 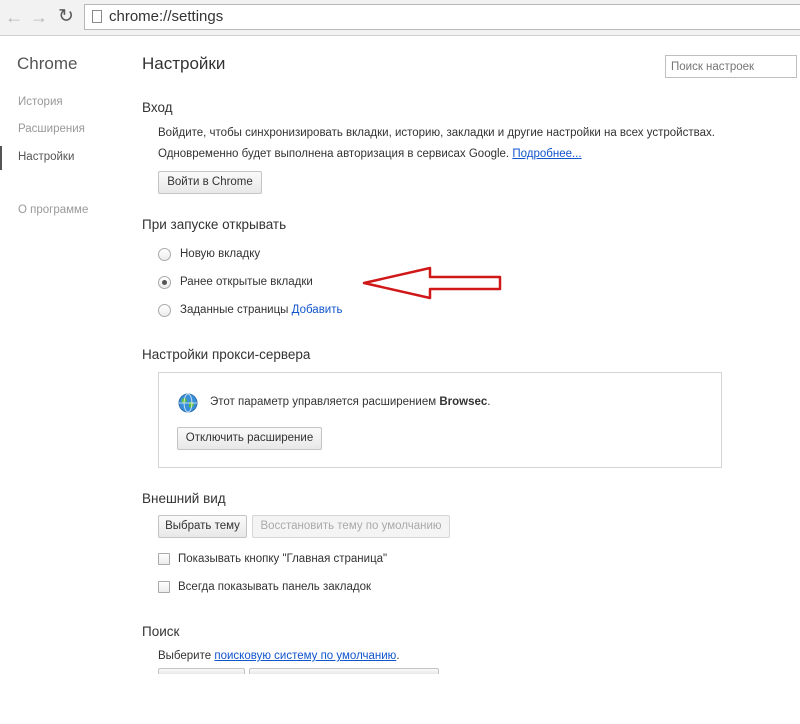 What do you see at coordinates (463, 402) in the screenshot?
I see `proxy-extension-name: Browsec` at bounding box center [463, 402].